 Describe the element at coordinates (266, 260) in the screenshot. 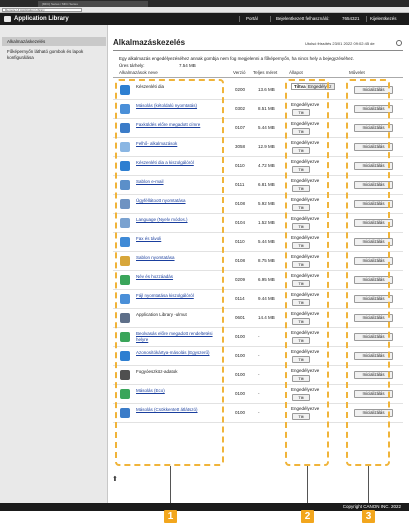

I see `app-size: 8.75 MB` at that location.